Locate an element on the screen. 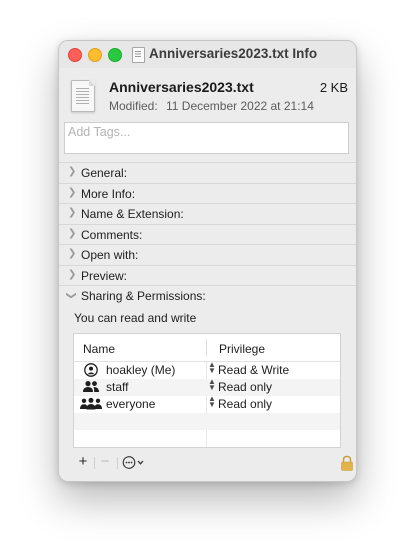  section-label: Comments: is located at coordinates (112, 234).